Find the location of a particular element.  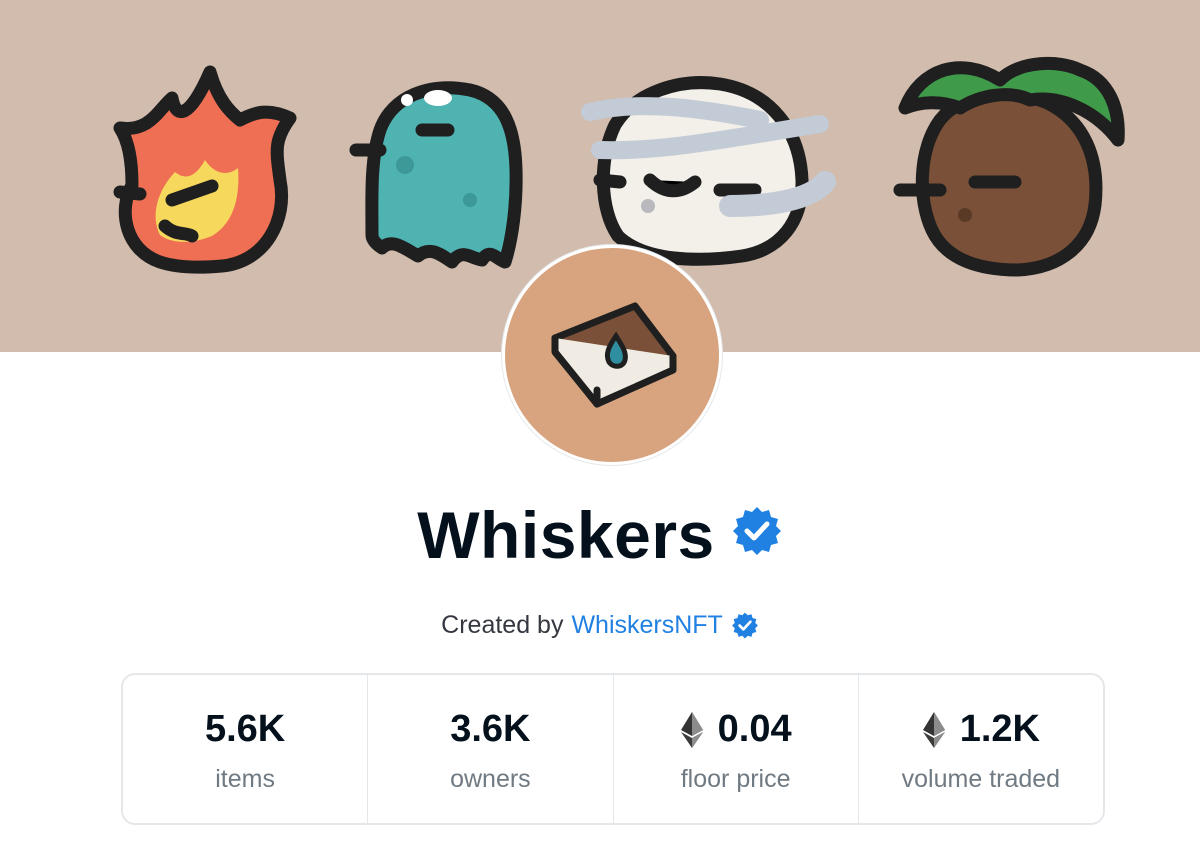

fire-character-icon is located at coordinates (205, 169).